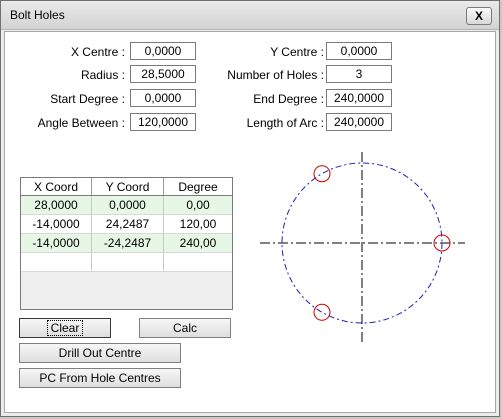  What do you see at coordinates (359, 98) in the screenshot?
I see `end-degree-field` at bounding box center [359, 98].